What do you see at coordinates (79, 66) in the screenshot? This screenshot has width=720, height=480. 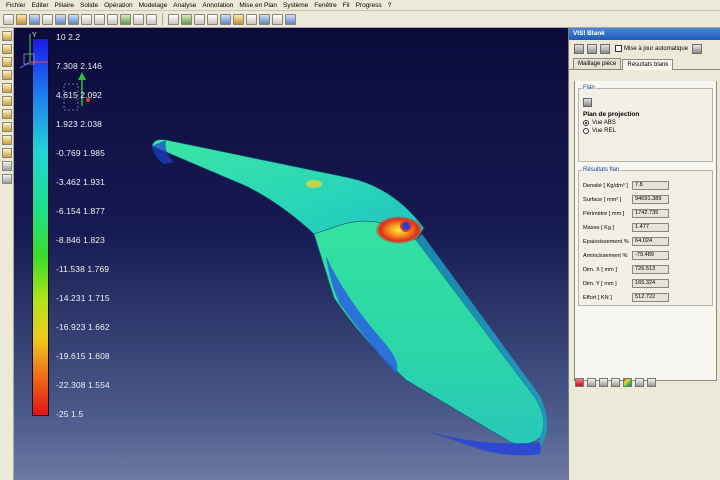 I see `legend-value: 7.308 2.146` at bounding box center [79, 66].